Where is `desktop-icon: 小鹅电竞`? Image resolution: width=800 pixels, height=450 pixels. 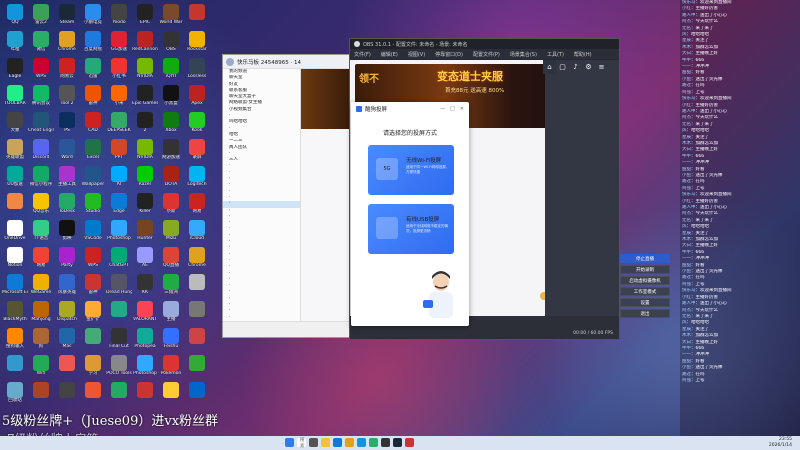
desktop-icon: 小鹅电竞 is located at coordinates (93, 15).